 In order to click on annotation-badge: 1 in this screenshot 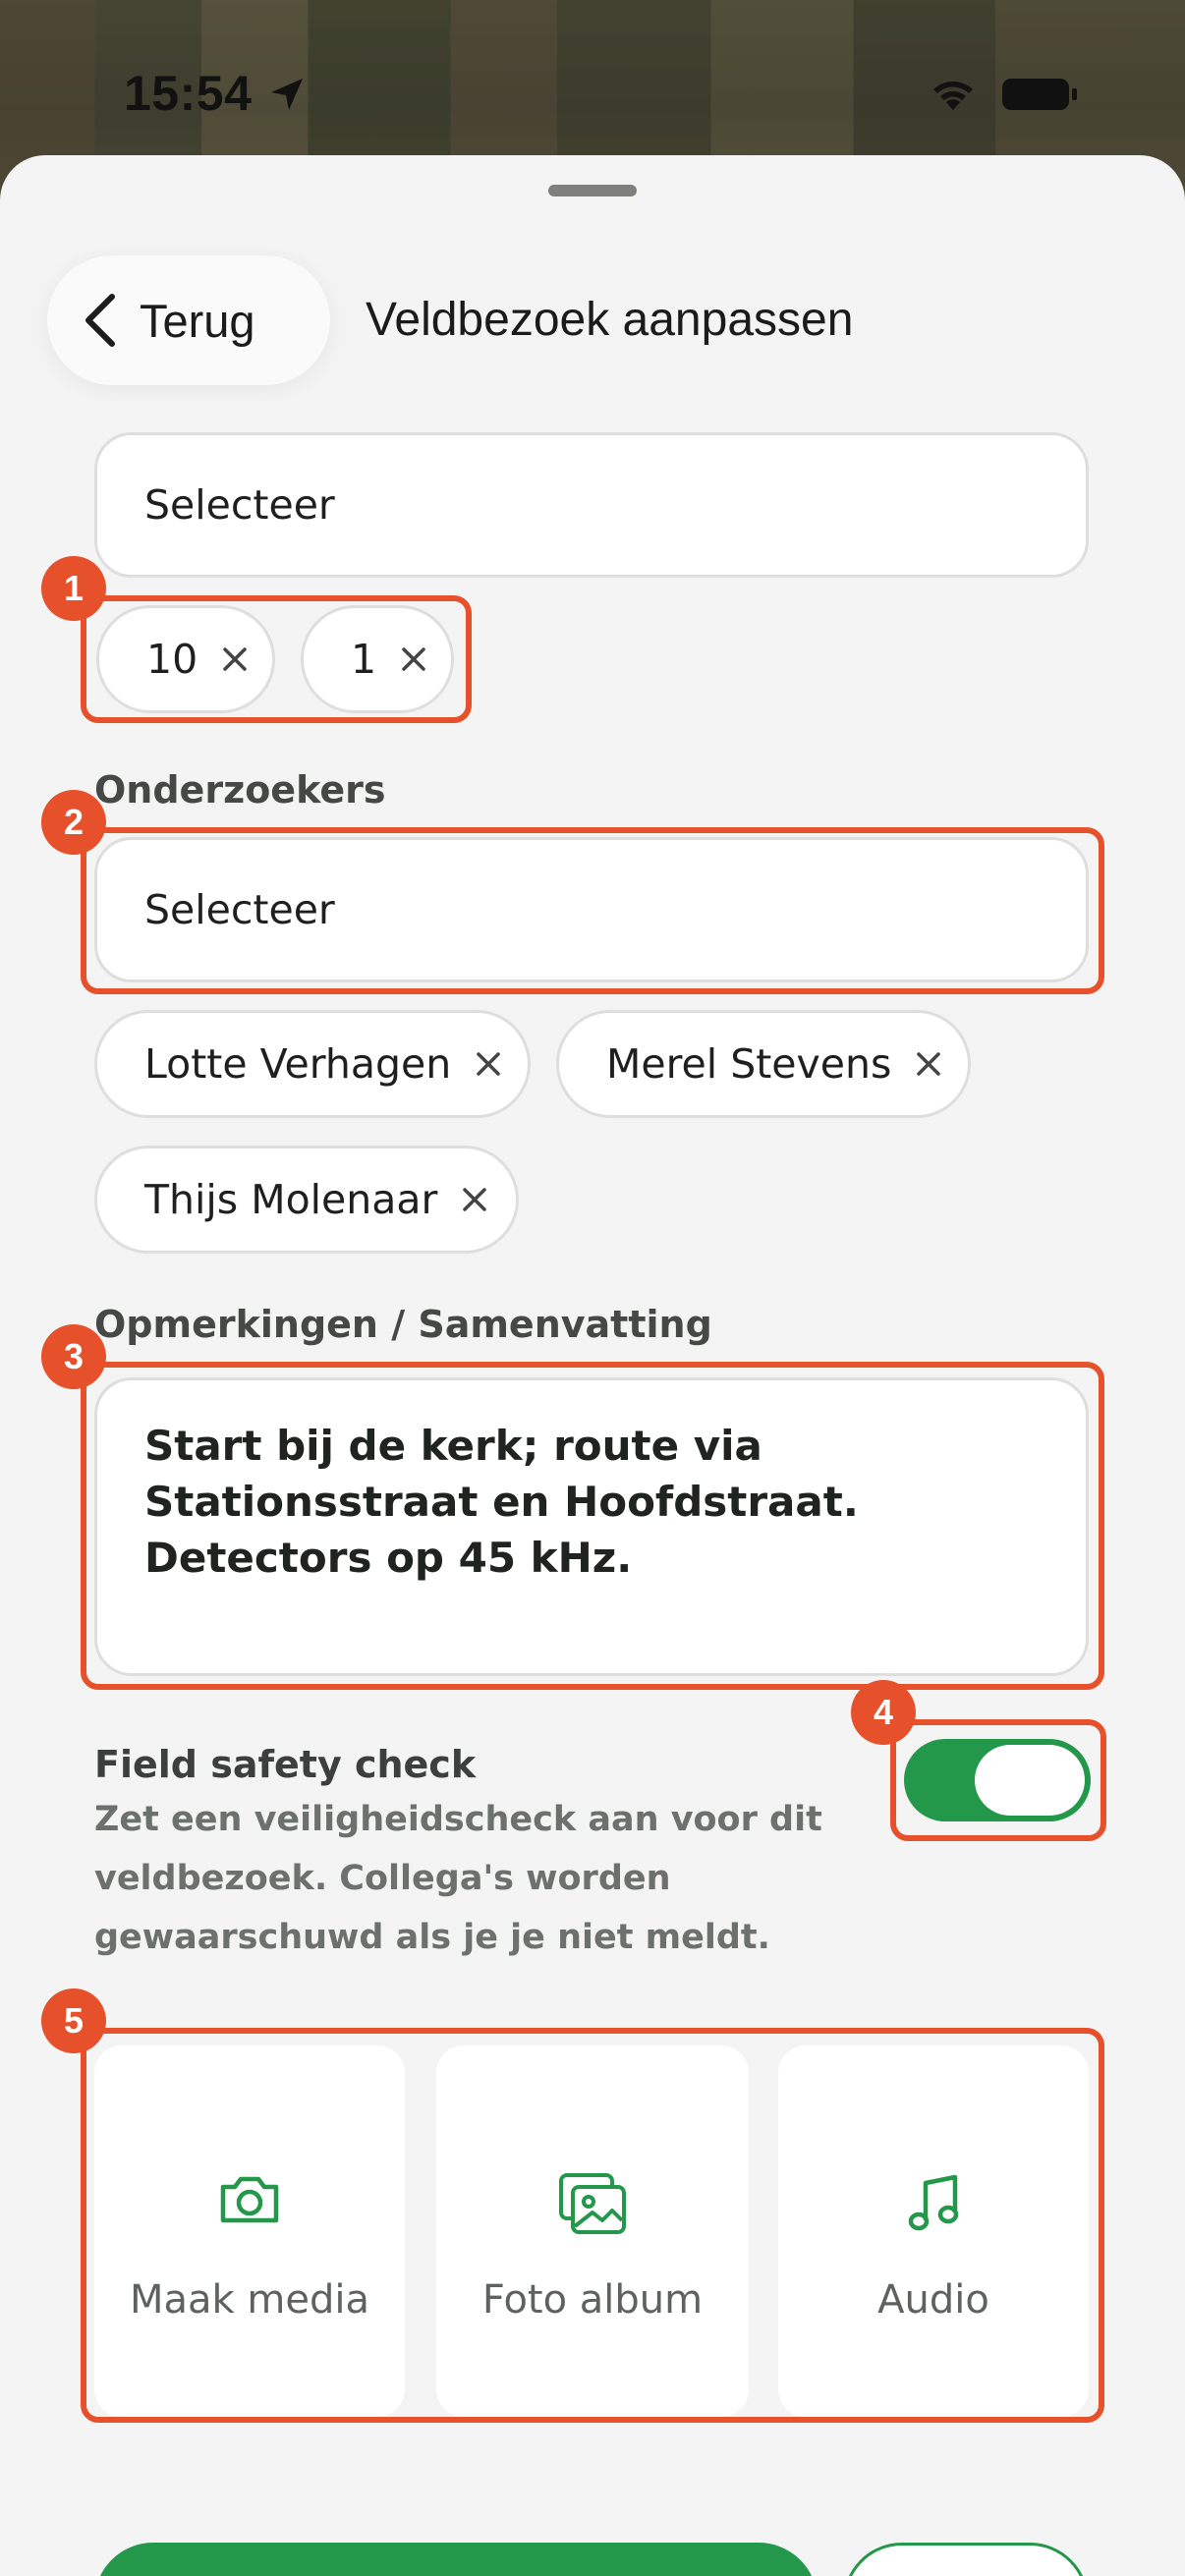, I will do `click(74, 588)`.